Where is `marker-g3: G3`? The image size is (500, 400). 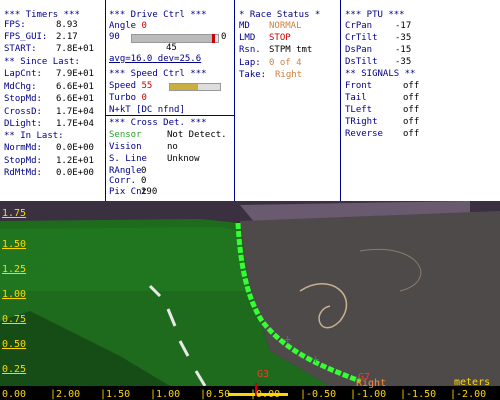
marker-g3: G3 is located at coordinates (263, 374).